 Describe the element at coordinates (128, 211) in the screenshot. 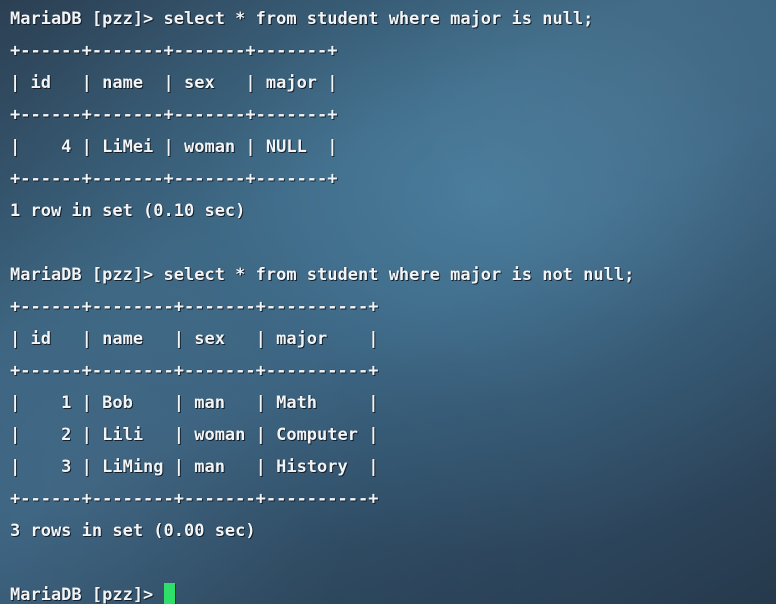

I see `table1-status-line: 1 row in set (0.10 sec)` at that location.